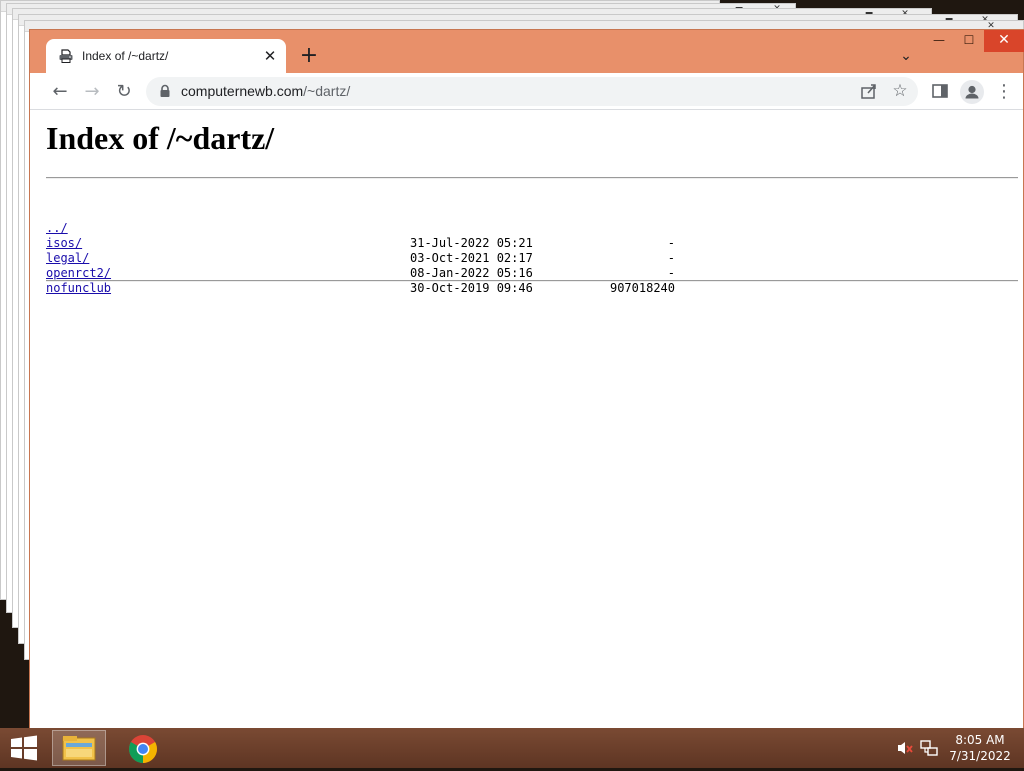 Image resolution: width=1024 pixels, height=771 pixels. Describe the element at coordinates (242, 91) in the screenshot. I see `url-host: computernewb.com` at that location.